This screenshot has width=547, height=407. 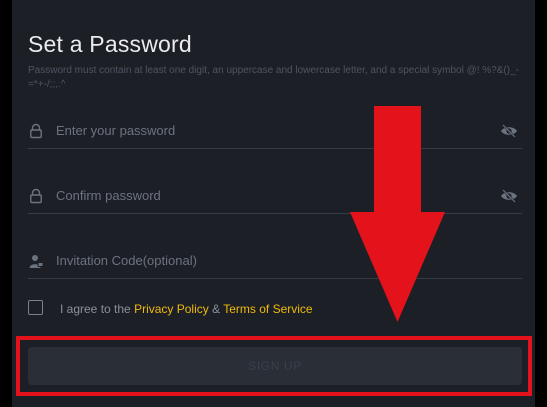 What do you see at coordinates (110, 44) in the screenshot?
I see `page-title: Set a Password` at bounding box center [110, 44].